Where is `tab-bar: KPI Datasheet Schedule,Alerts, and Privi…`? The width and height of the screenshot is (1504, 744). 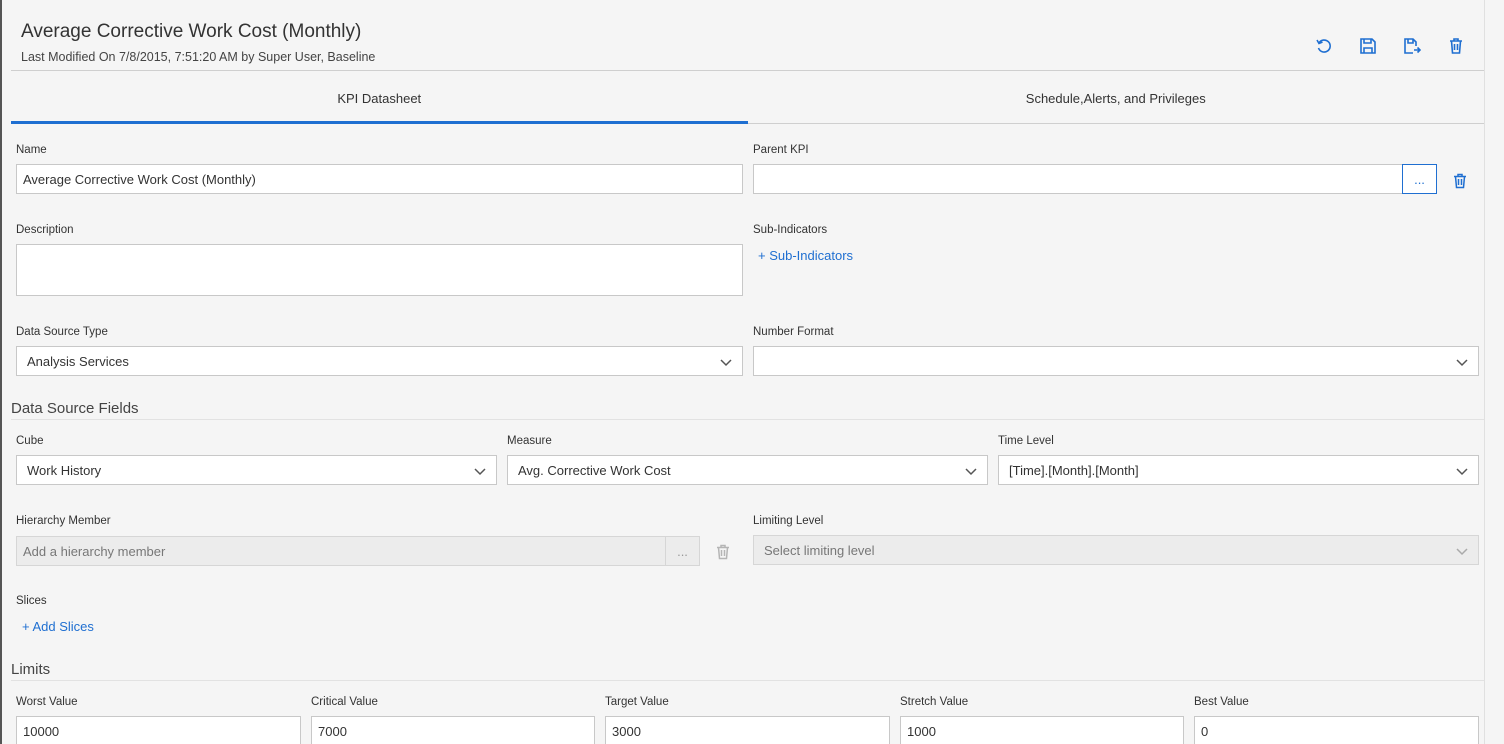 tab-bar: KPI Datasheet Schedule,Alerts, and Privi… is located at coordinates (747, 99).